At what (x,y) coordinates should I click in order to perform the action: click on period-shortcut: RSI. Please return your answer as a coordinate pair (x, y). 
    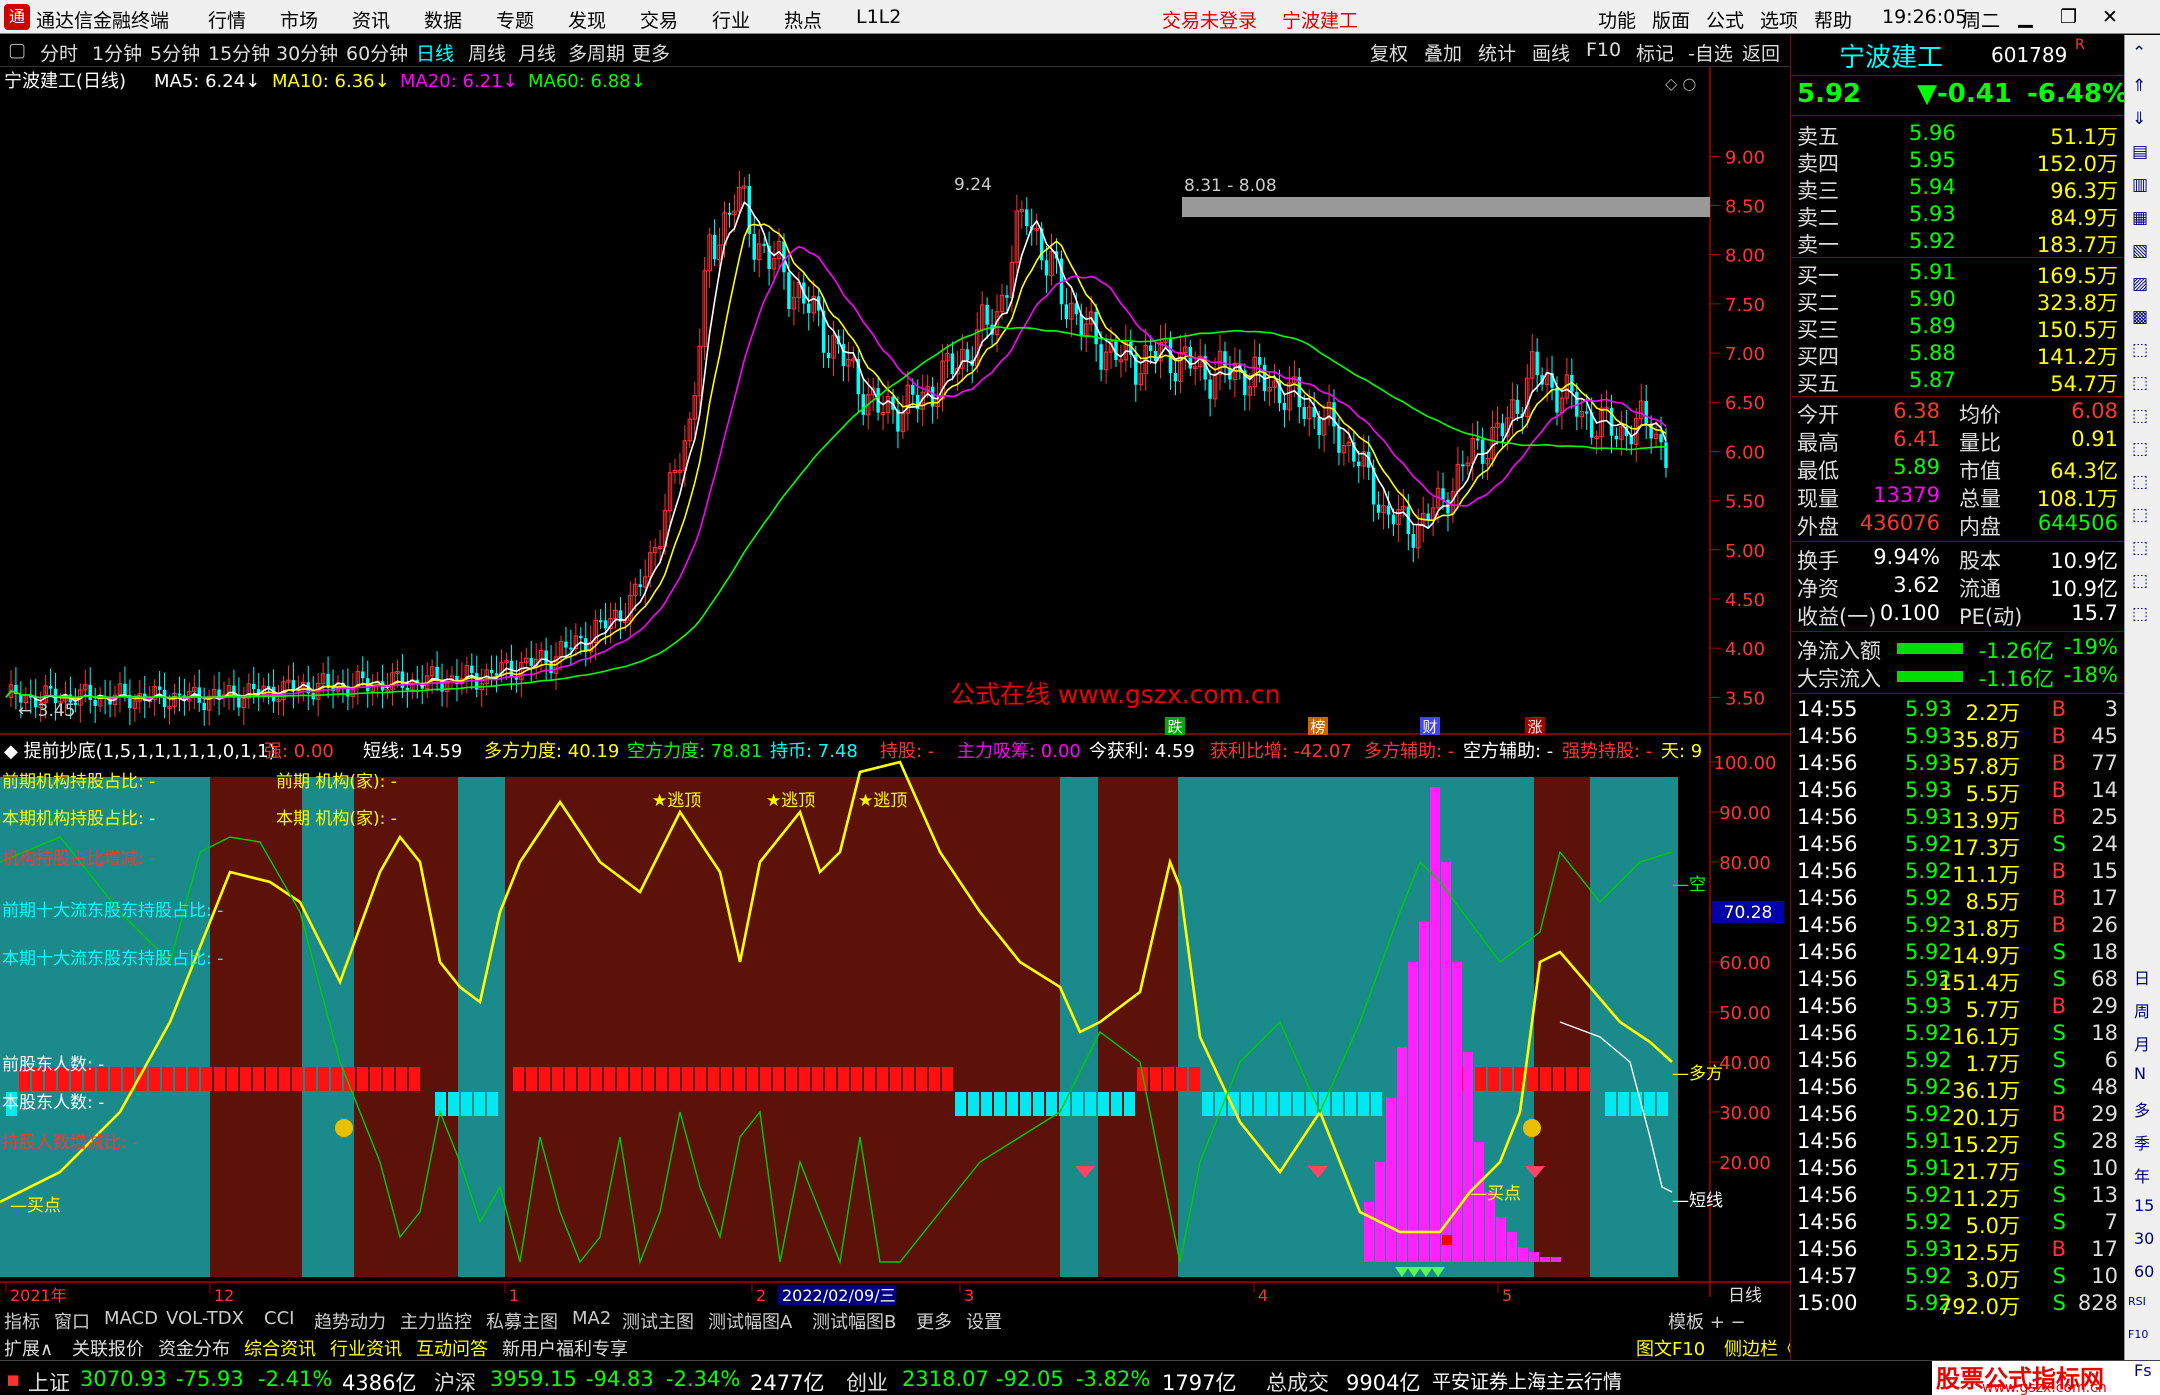
    Looking at the image, I should click on (2137, 1301).